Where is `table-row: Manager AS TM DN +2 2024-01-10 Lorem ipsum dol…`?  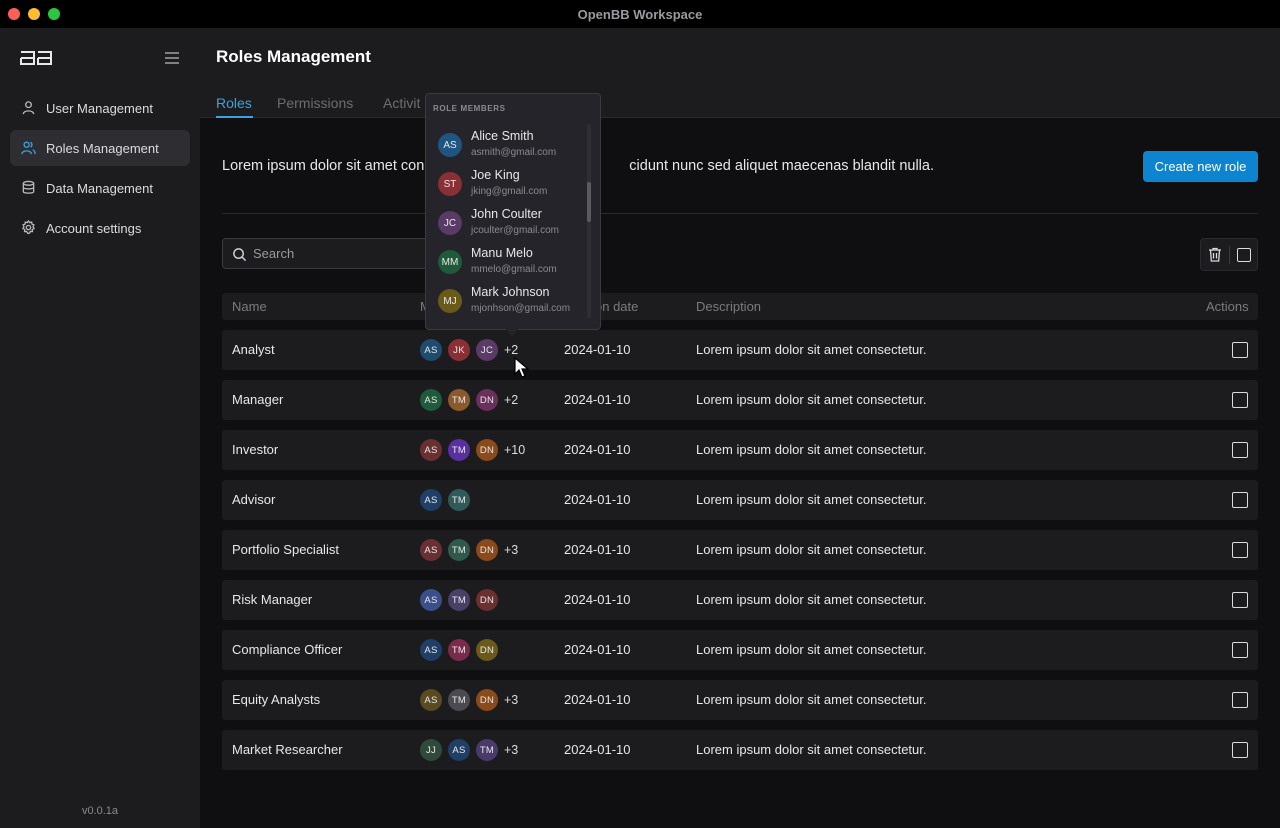
table-row: Manager AS TM DN +2 2024-01-10 Lorem ipsum dol… is located at coordinates (740, 400).